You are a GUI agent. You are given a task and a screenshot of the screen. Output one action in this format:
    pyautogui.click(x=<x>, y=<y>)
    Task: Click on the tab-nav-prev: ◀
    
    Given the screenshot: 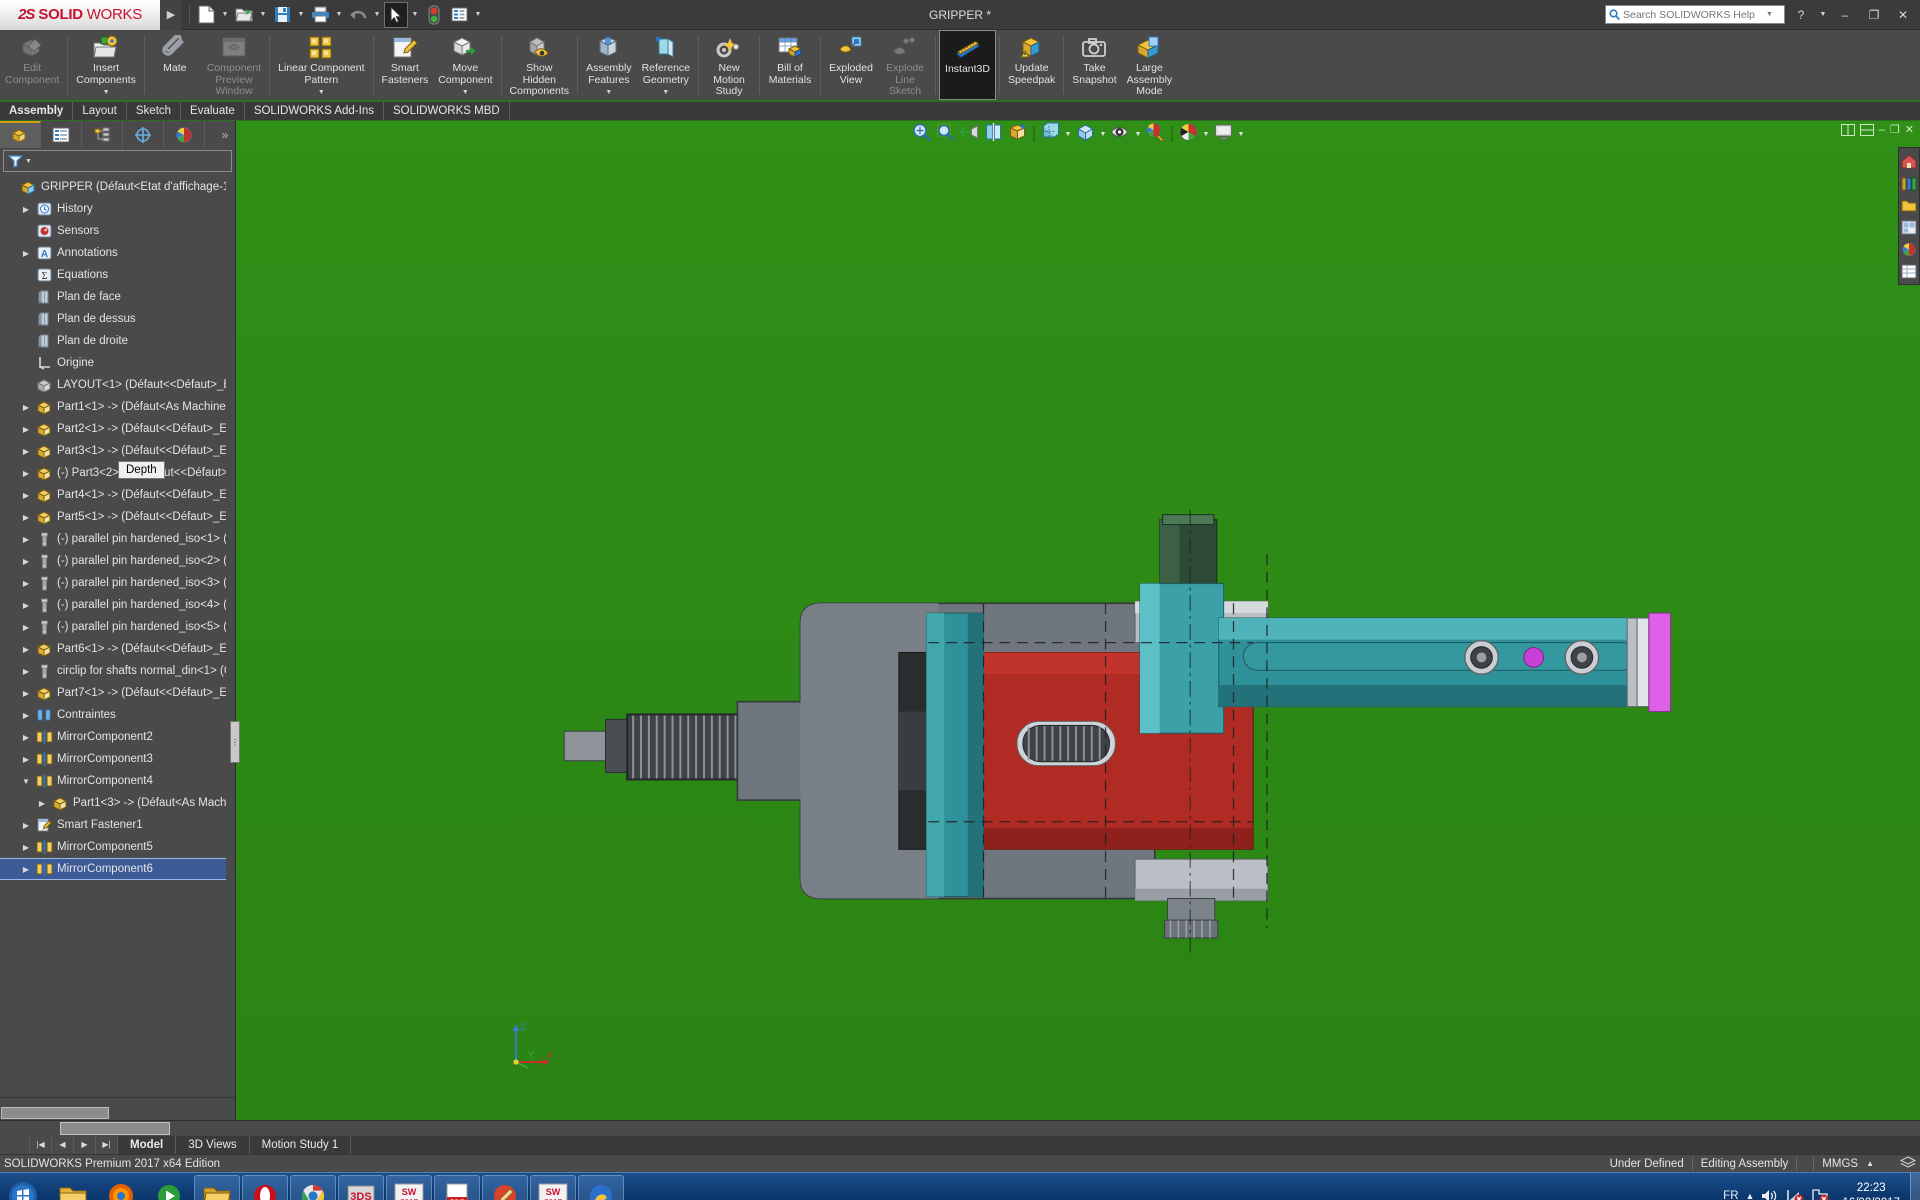 What is the action you would take?
    pyautogui.click(x=63, y=1144)
    